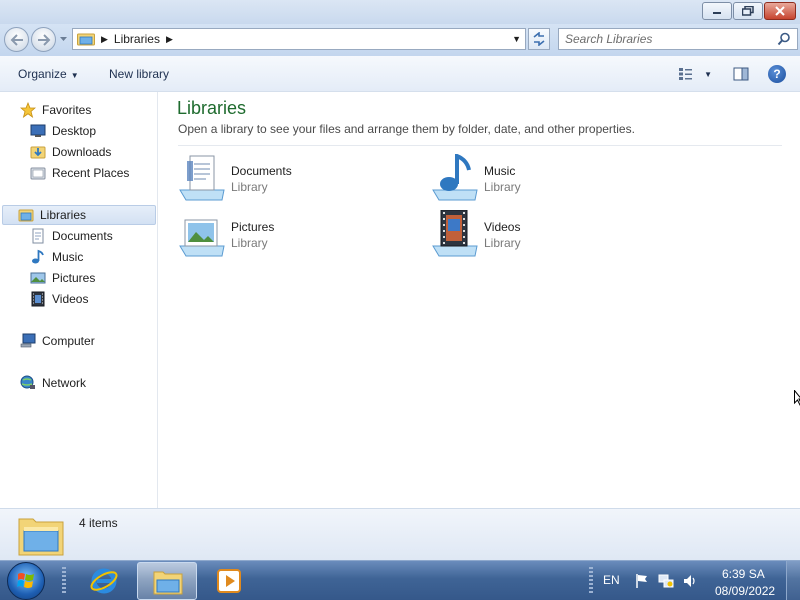  I want to click on nav-computer-label: Computer, so click(68, 341).